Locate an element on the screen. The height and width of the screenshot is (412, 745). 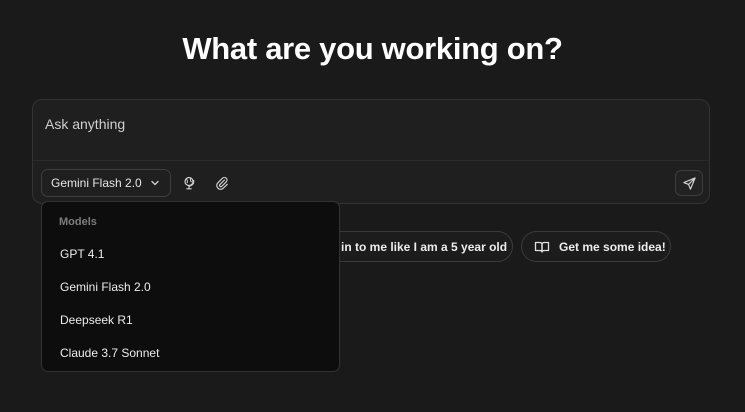
web-search-button is located at coordinates (190, 183).